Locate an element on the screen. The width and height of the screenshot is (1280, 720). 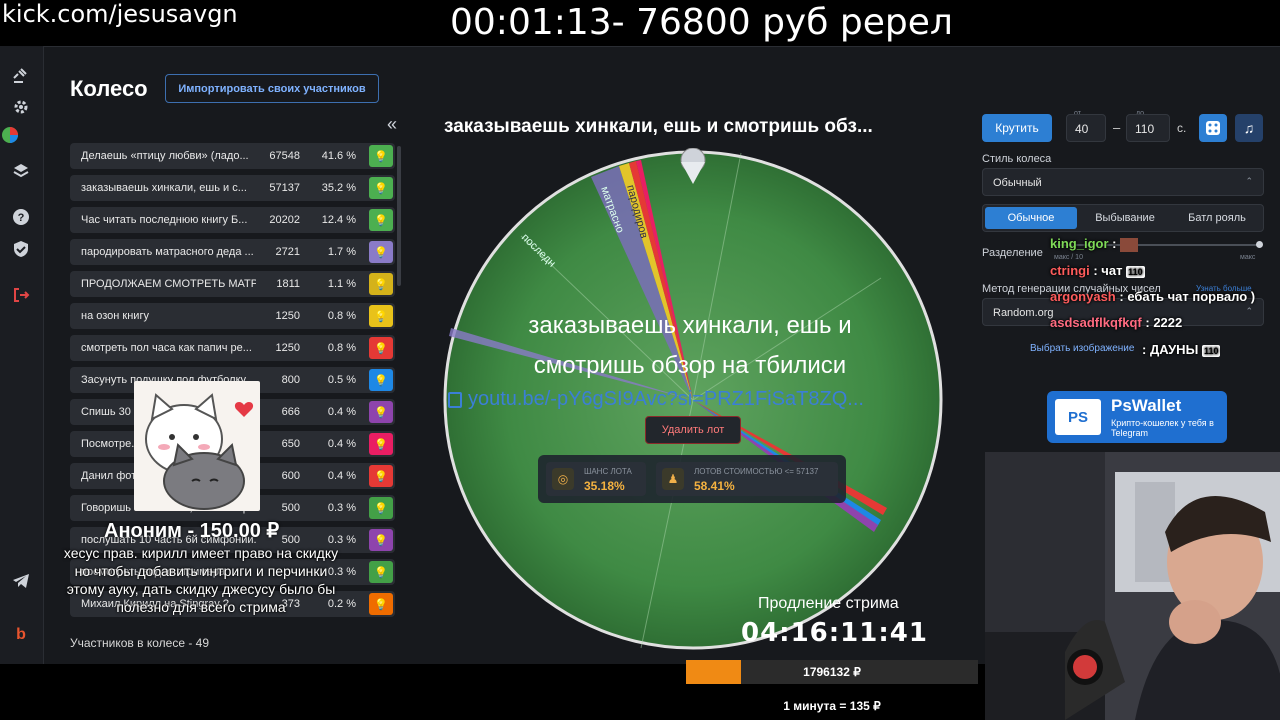
list-item: на озон книгу 1250 0.8 % 💡 is located at coordinates (232, 316).